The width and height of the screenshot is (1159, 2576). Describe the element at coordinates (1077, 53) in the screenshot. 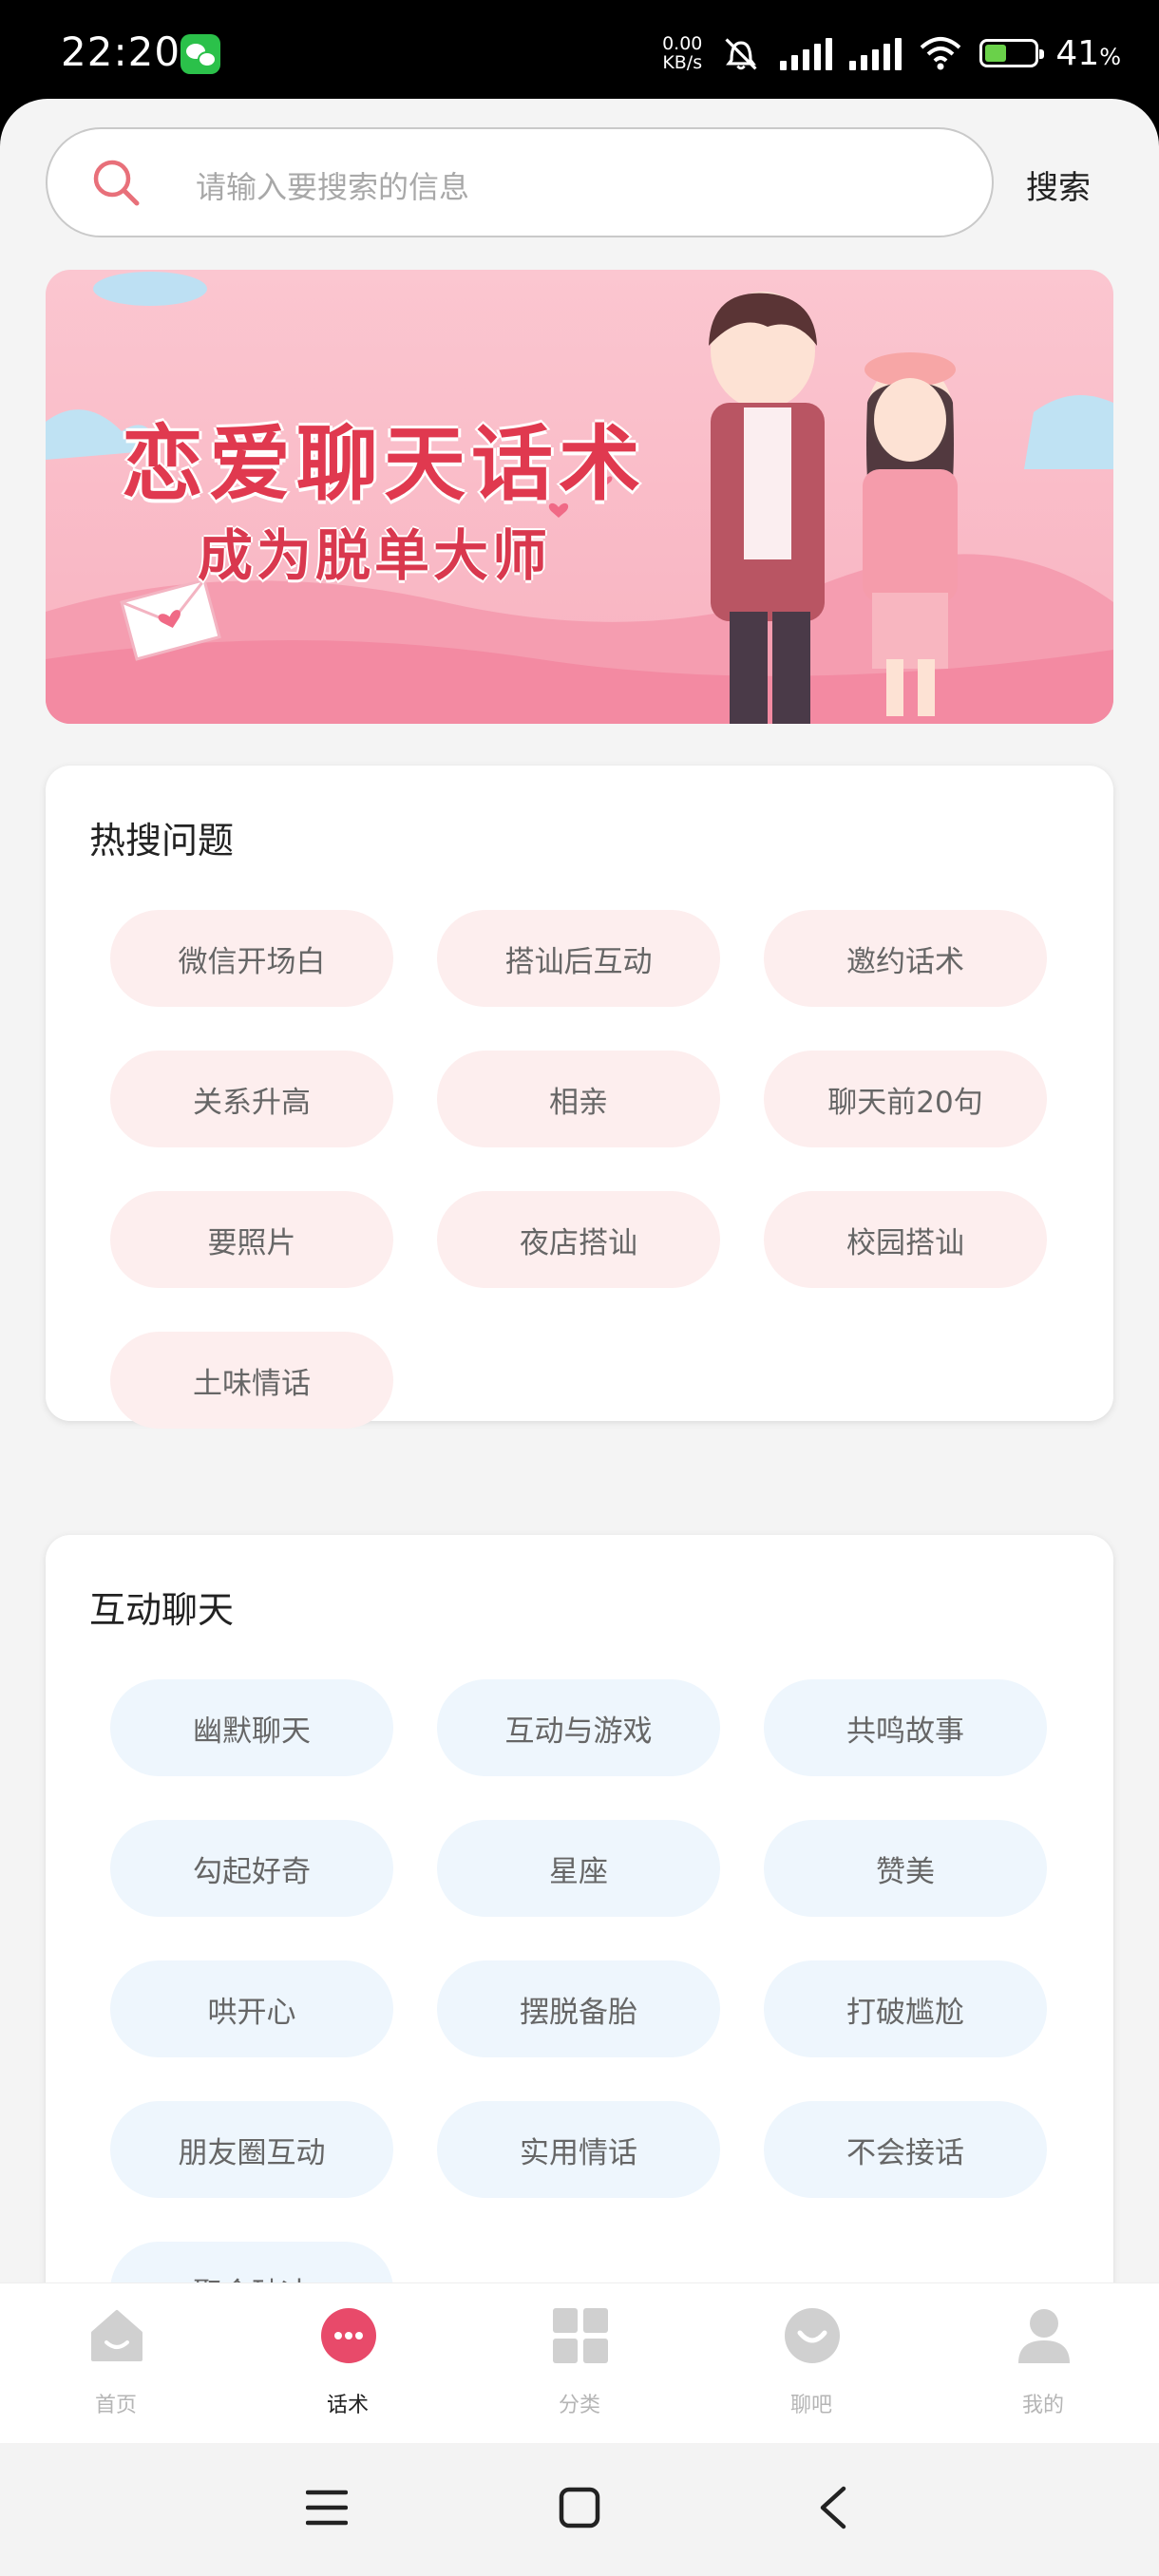

I see `battery-percent-value: 41` at that location.